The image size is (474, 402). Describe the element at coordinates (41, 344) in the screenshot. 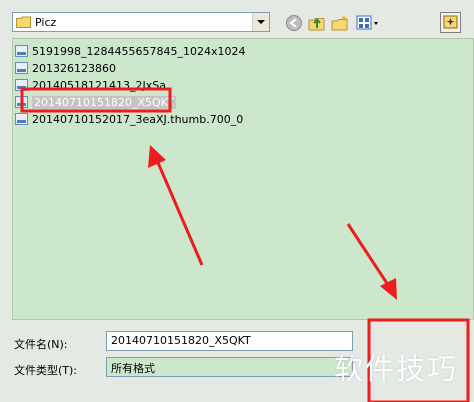

I see `filename-label: 文件名(N):` at that location.